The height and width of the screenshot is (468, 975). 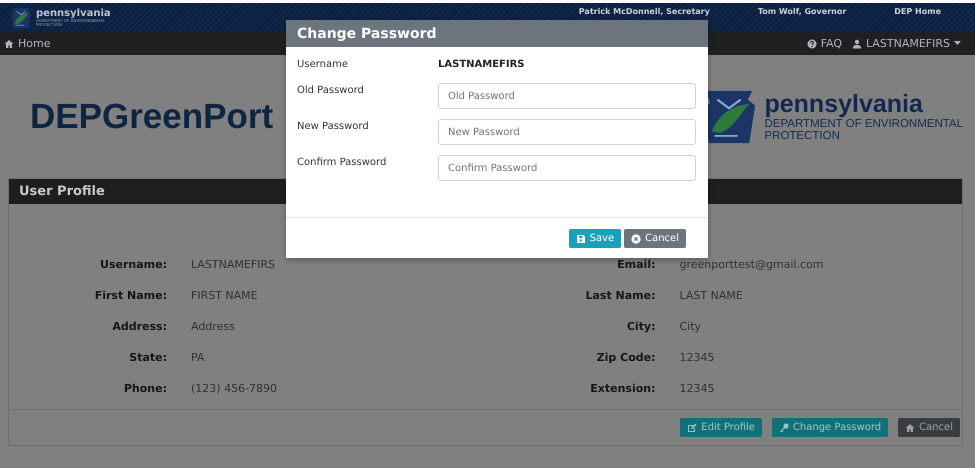 What do you see at coordinates (21, 17) in the screenshot?
I see `keystone-logo-icon` at bounding box center [21, 17].